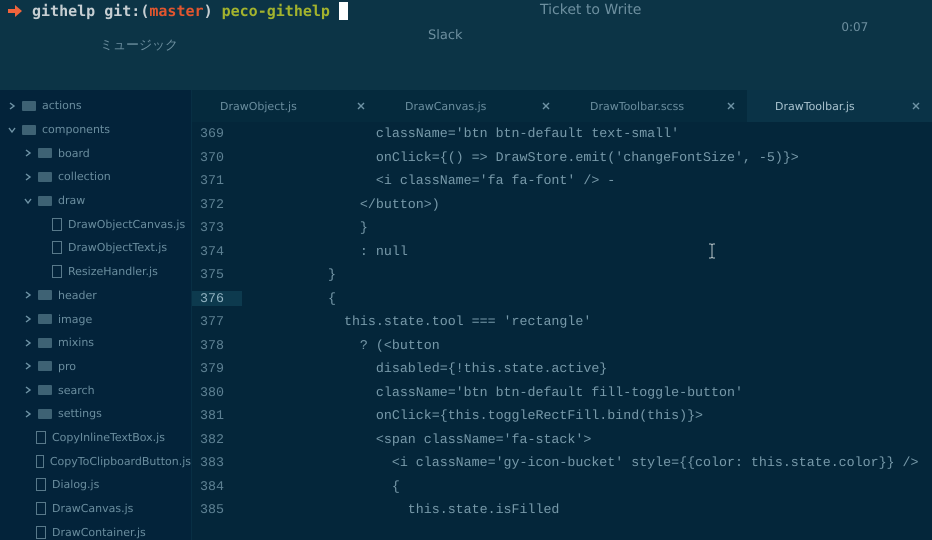 This screenshot has height=540, width=932. What do you see at coordinates (212, 204) in the screenshot?
I see `line-number: 372` at bounding box center [212, 204].